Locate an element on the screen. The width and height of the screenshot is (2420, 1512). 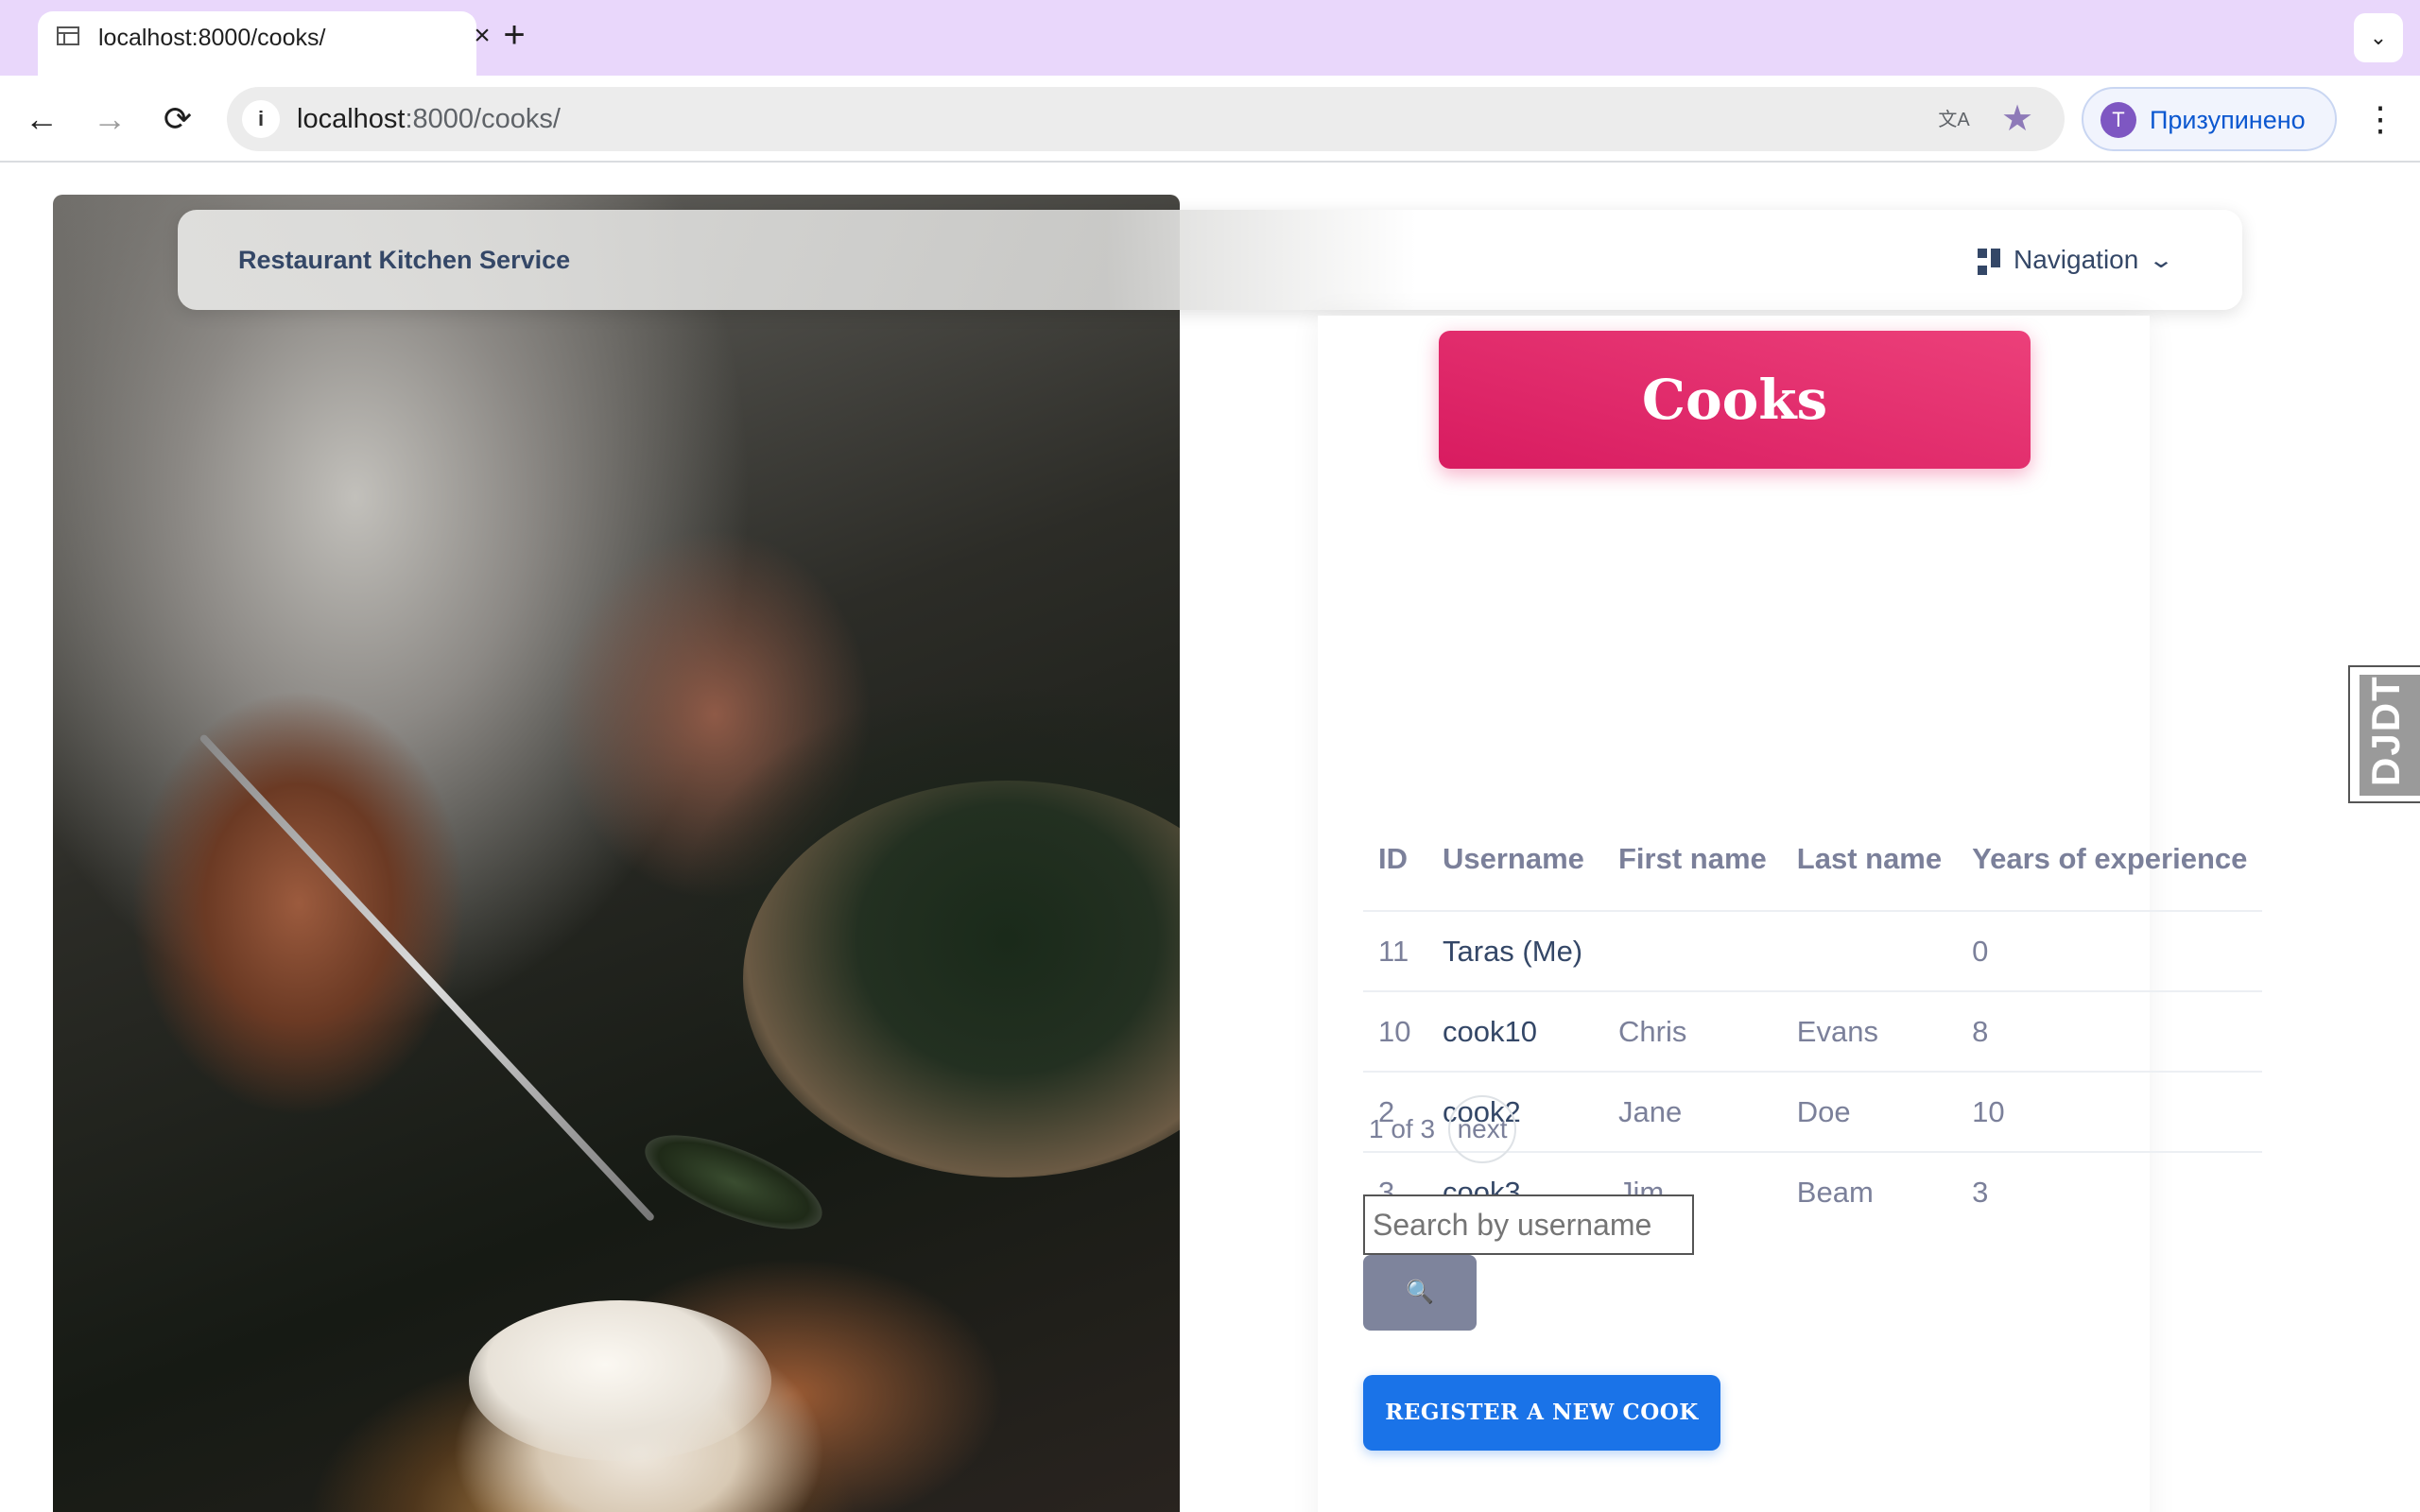
bookmark-star-icon: ★ is located at coordinates (2017, 119).